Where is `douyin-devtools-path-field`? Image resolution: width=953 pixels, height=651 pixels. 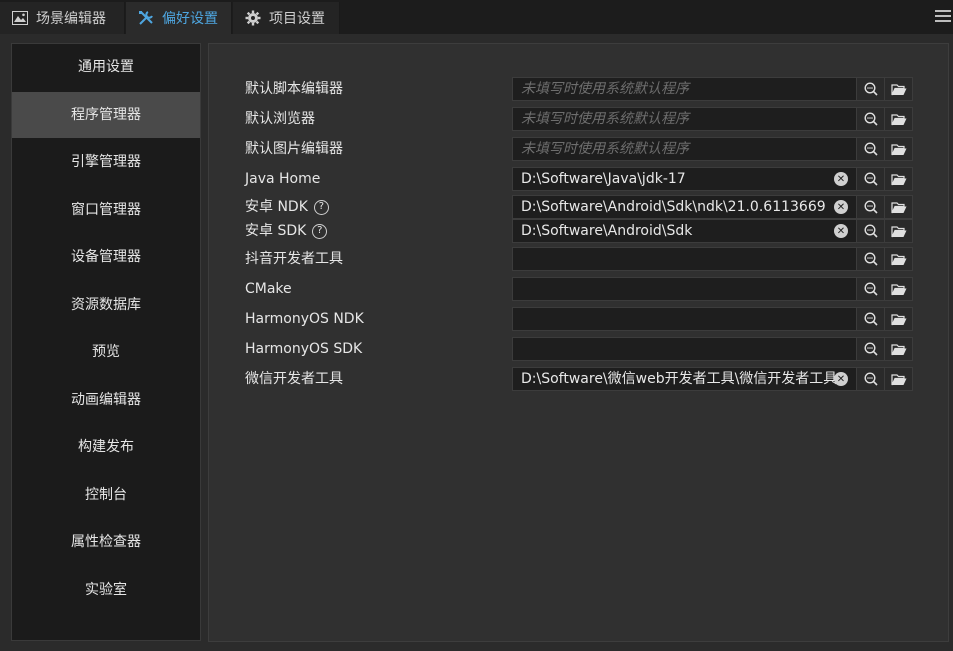
douyin-devtools-path-field is located at coordinates (712, 259).